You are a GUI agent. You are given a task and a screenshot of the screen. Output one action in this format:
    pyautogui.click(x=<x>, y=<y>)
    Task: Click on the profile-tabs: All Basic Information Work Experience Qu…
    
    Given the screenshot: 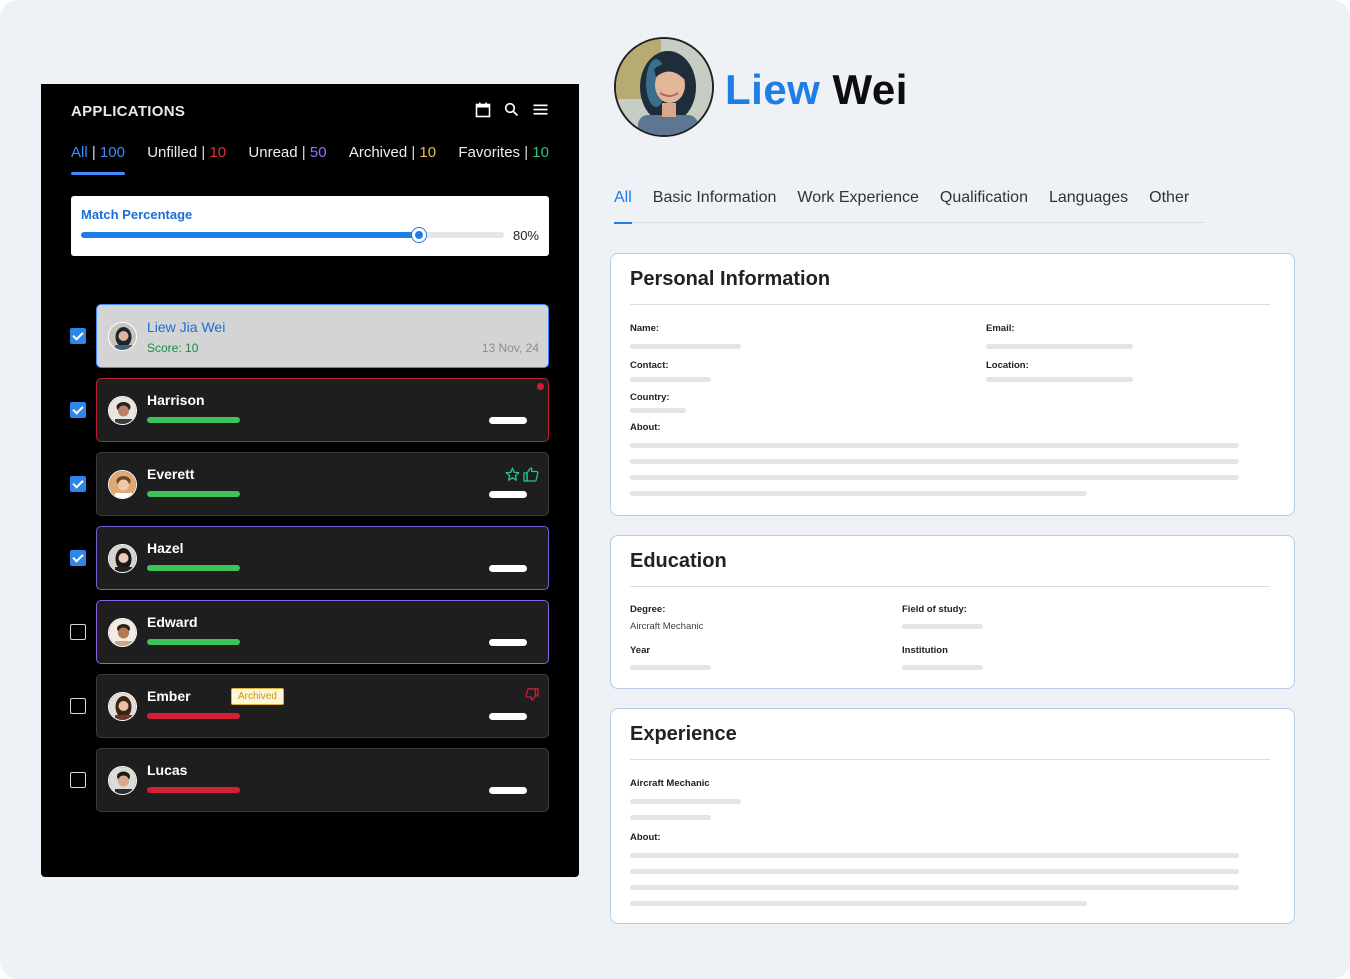 What is the action you would take?
    pyautogui.click(x=909, y=206)
    